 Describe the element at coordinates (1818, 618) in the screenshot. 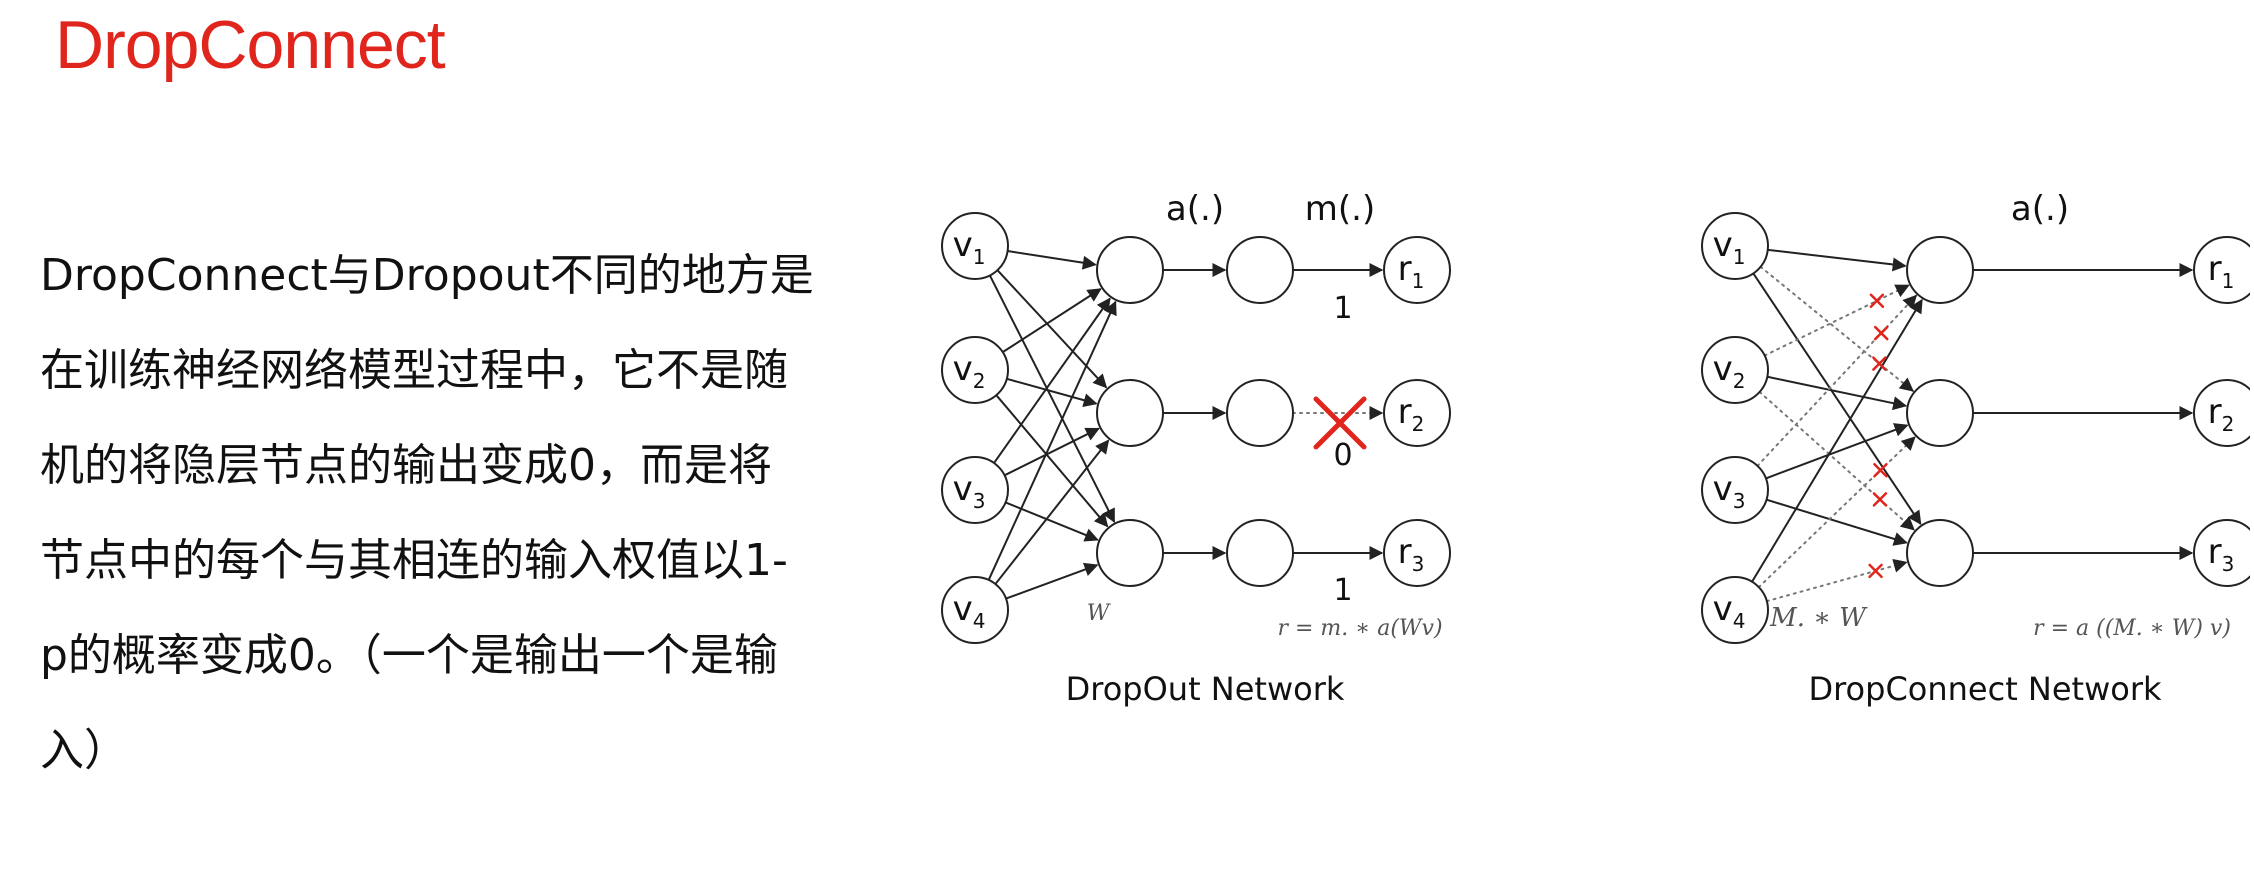

I see `dropconnect-weight-label: M. ∗ W` at that location.